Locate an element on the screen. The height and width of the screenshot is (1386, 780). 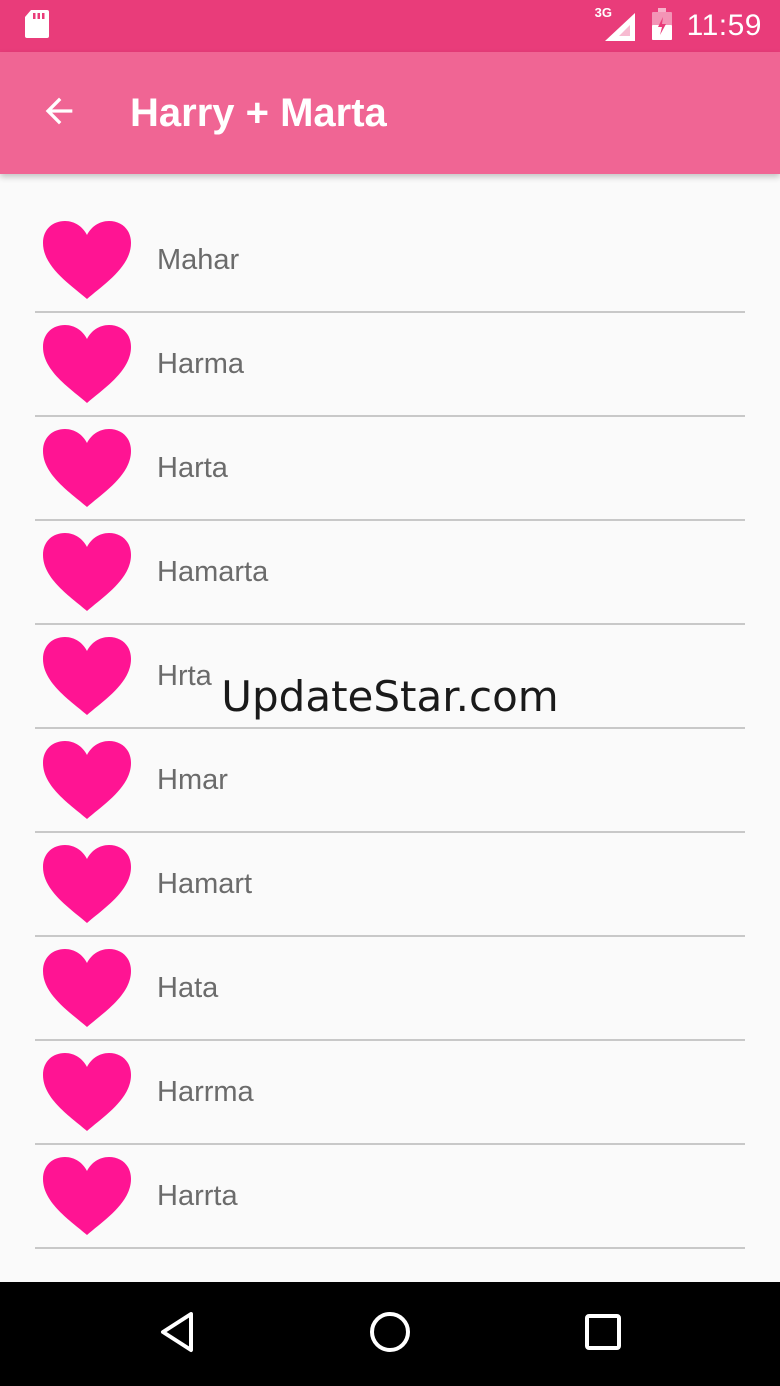
nav-recents-button is located at coordinates (603, 1334).